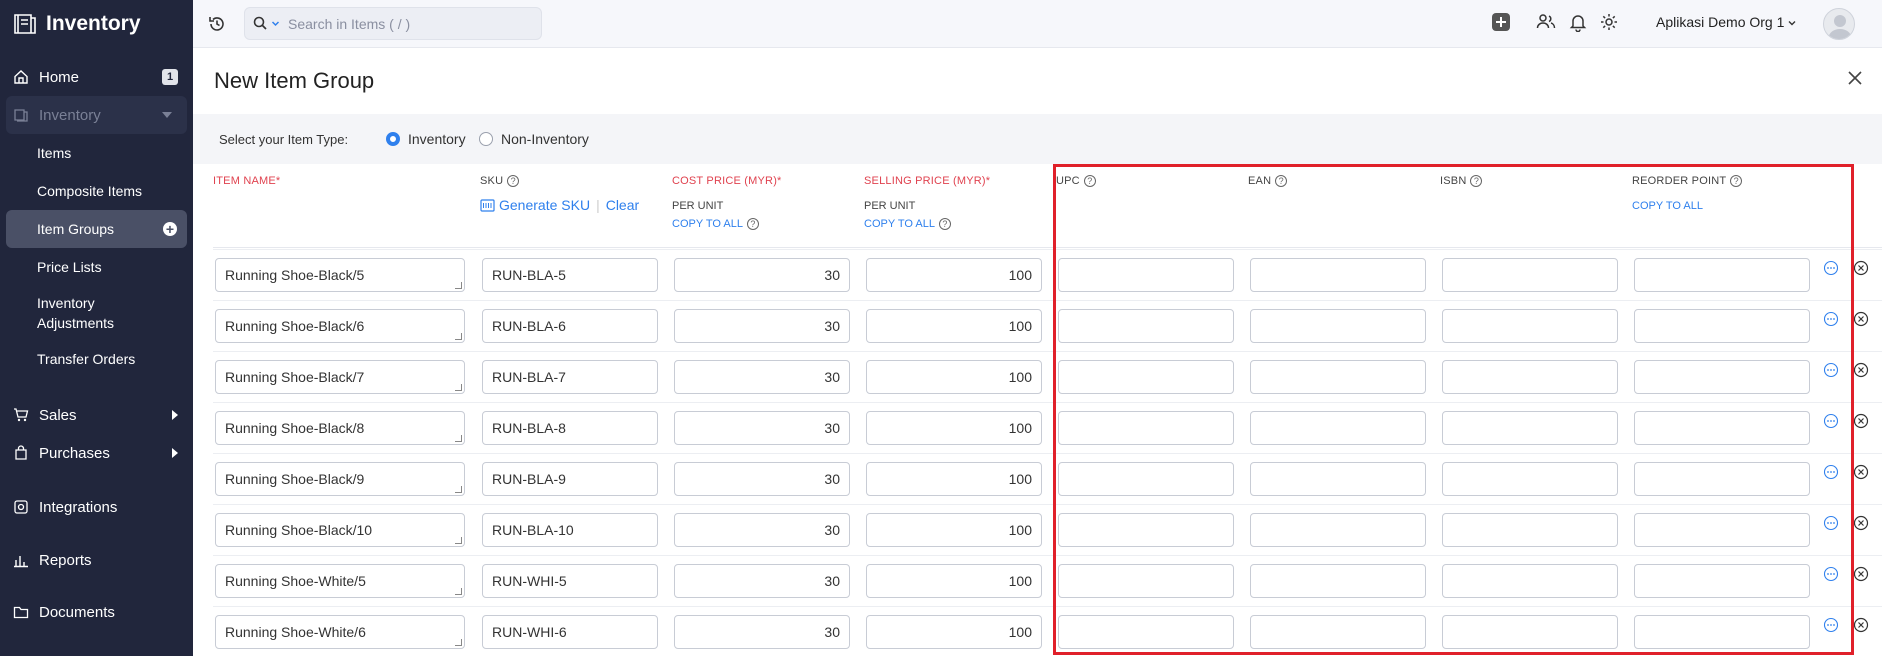 This screenshot has height=656, width=1882. I want to click on search-input, so click(403, 23).